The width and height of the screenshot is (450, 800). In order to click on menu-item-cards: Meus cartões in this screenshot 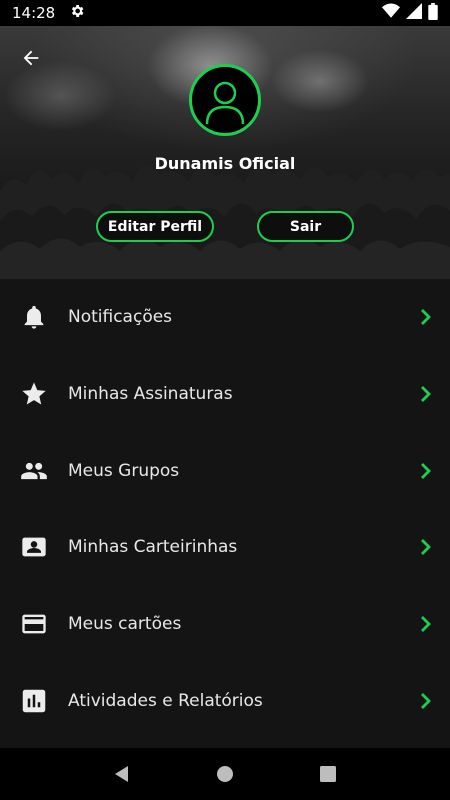, I will do `click(225, 624)`.